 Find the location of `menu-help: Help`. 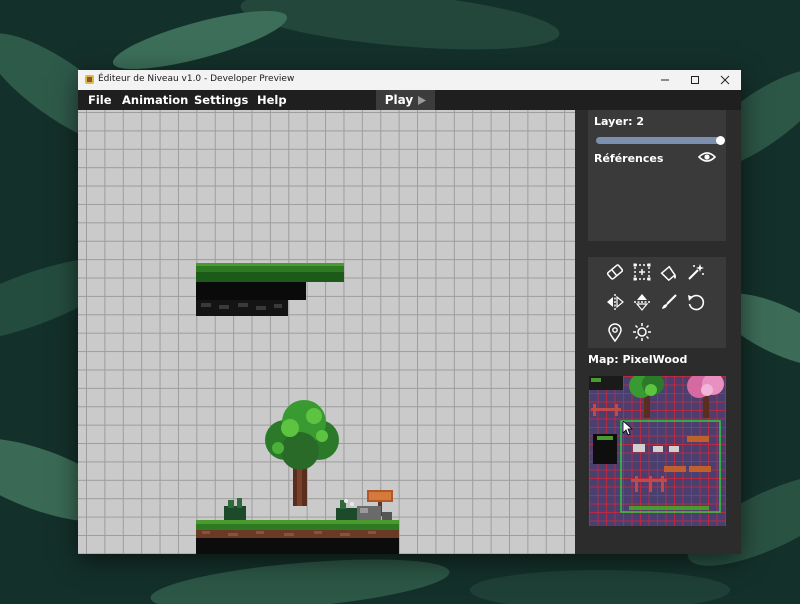

menu-help: Help is located at coordinates (272, 100).